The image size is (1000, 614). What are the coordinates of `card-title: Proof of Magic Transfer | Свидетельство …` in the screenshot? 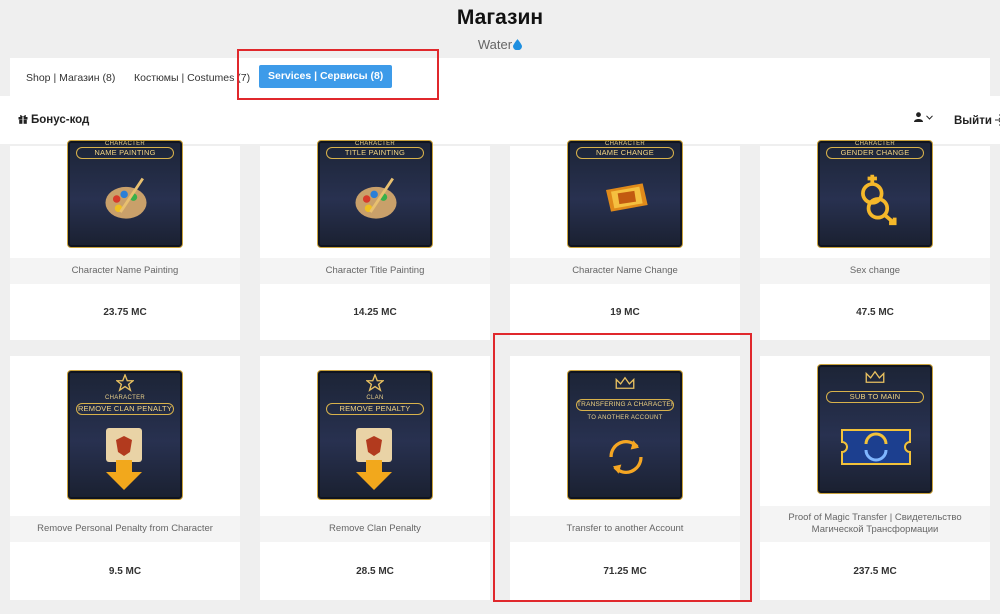 It's located at (875, 524).